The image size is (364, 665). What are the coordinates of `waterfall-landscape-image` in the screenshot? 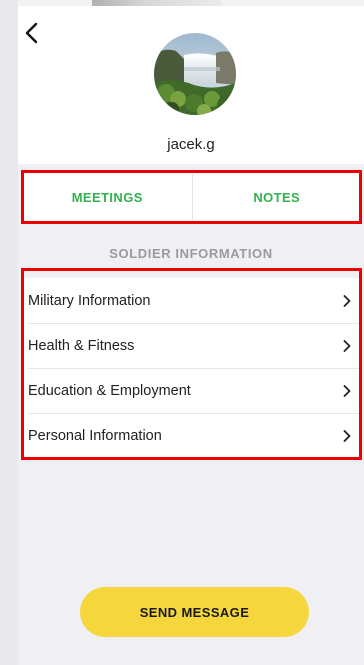 It's located at (195, 74).